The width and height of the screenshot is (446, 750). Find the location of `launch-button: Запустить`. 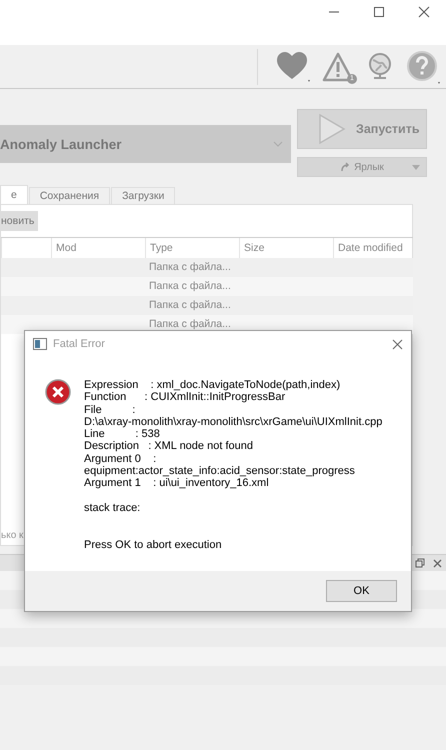

launch-button: Запустить is located at coordinates (362, 129).